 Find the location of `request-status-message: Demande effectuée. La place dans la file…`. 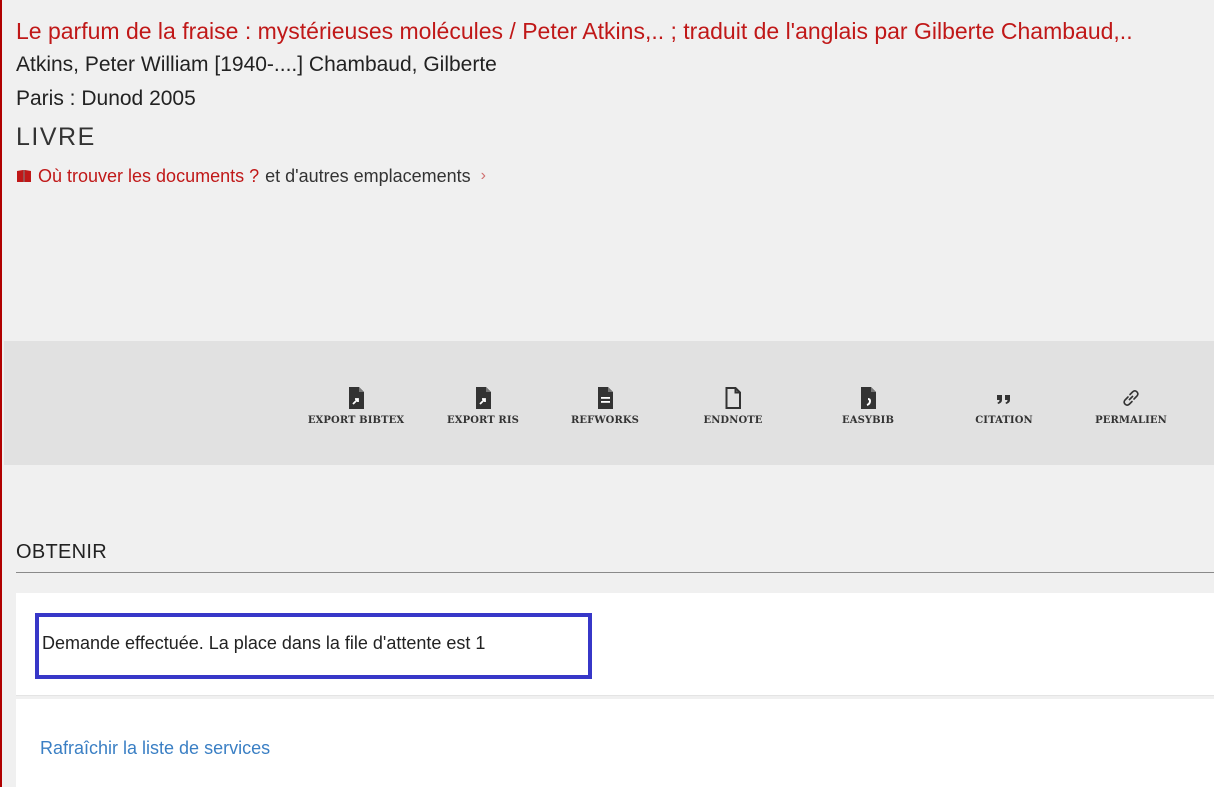

request-status-message: Demande effectuée. La place dans la file… is located at coordinates (264, 643).